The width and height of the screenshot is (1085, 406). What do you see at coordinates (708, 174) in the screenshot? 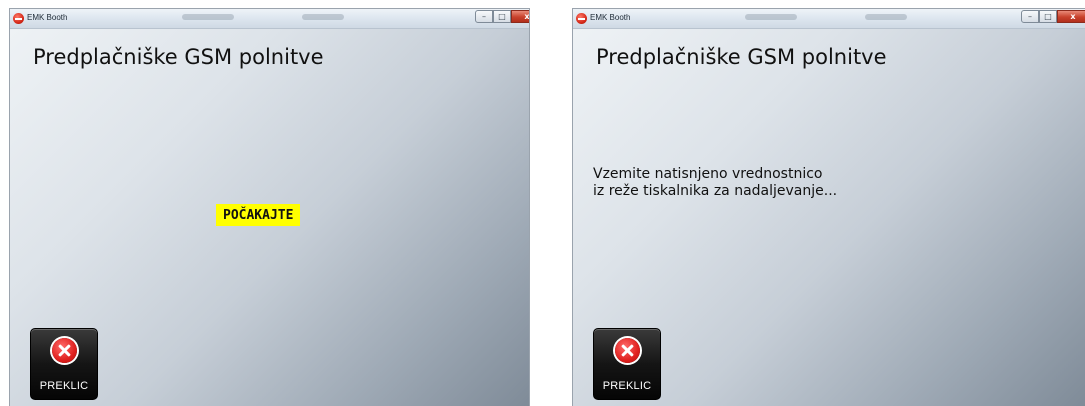
I see `instruction-line: Vzemite natisnjeno vrednostnico` at bounding box center [708, 174].